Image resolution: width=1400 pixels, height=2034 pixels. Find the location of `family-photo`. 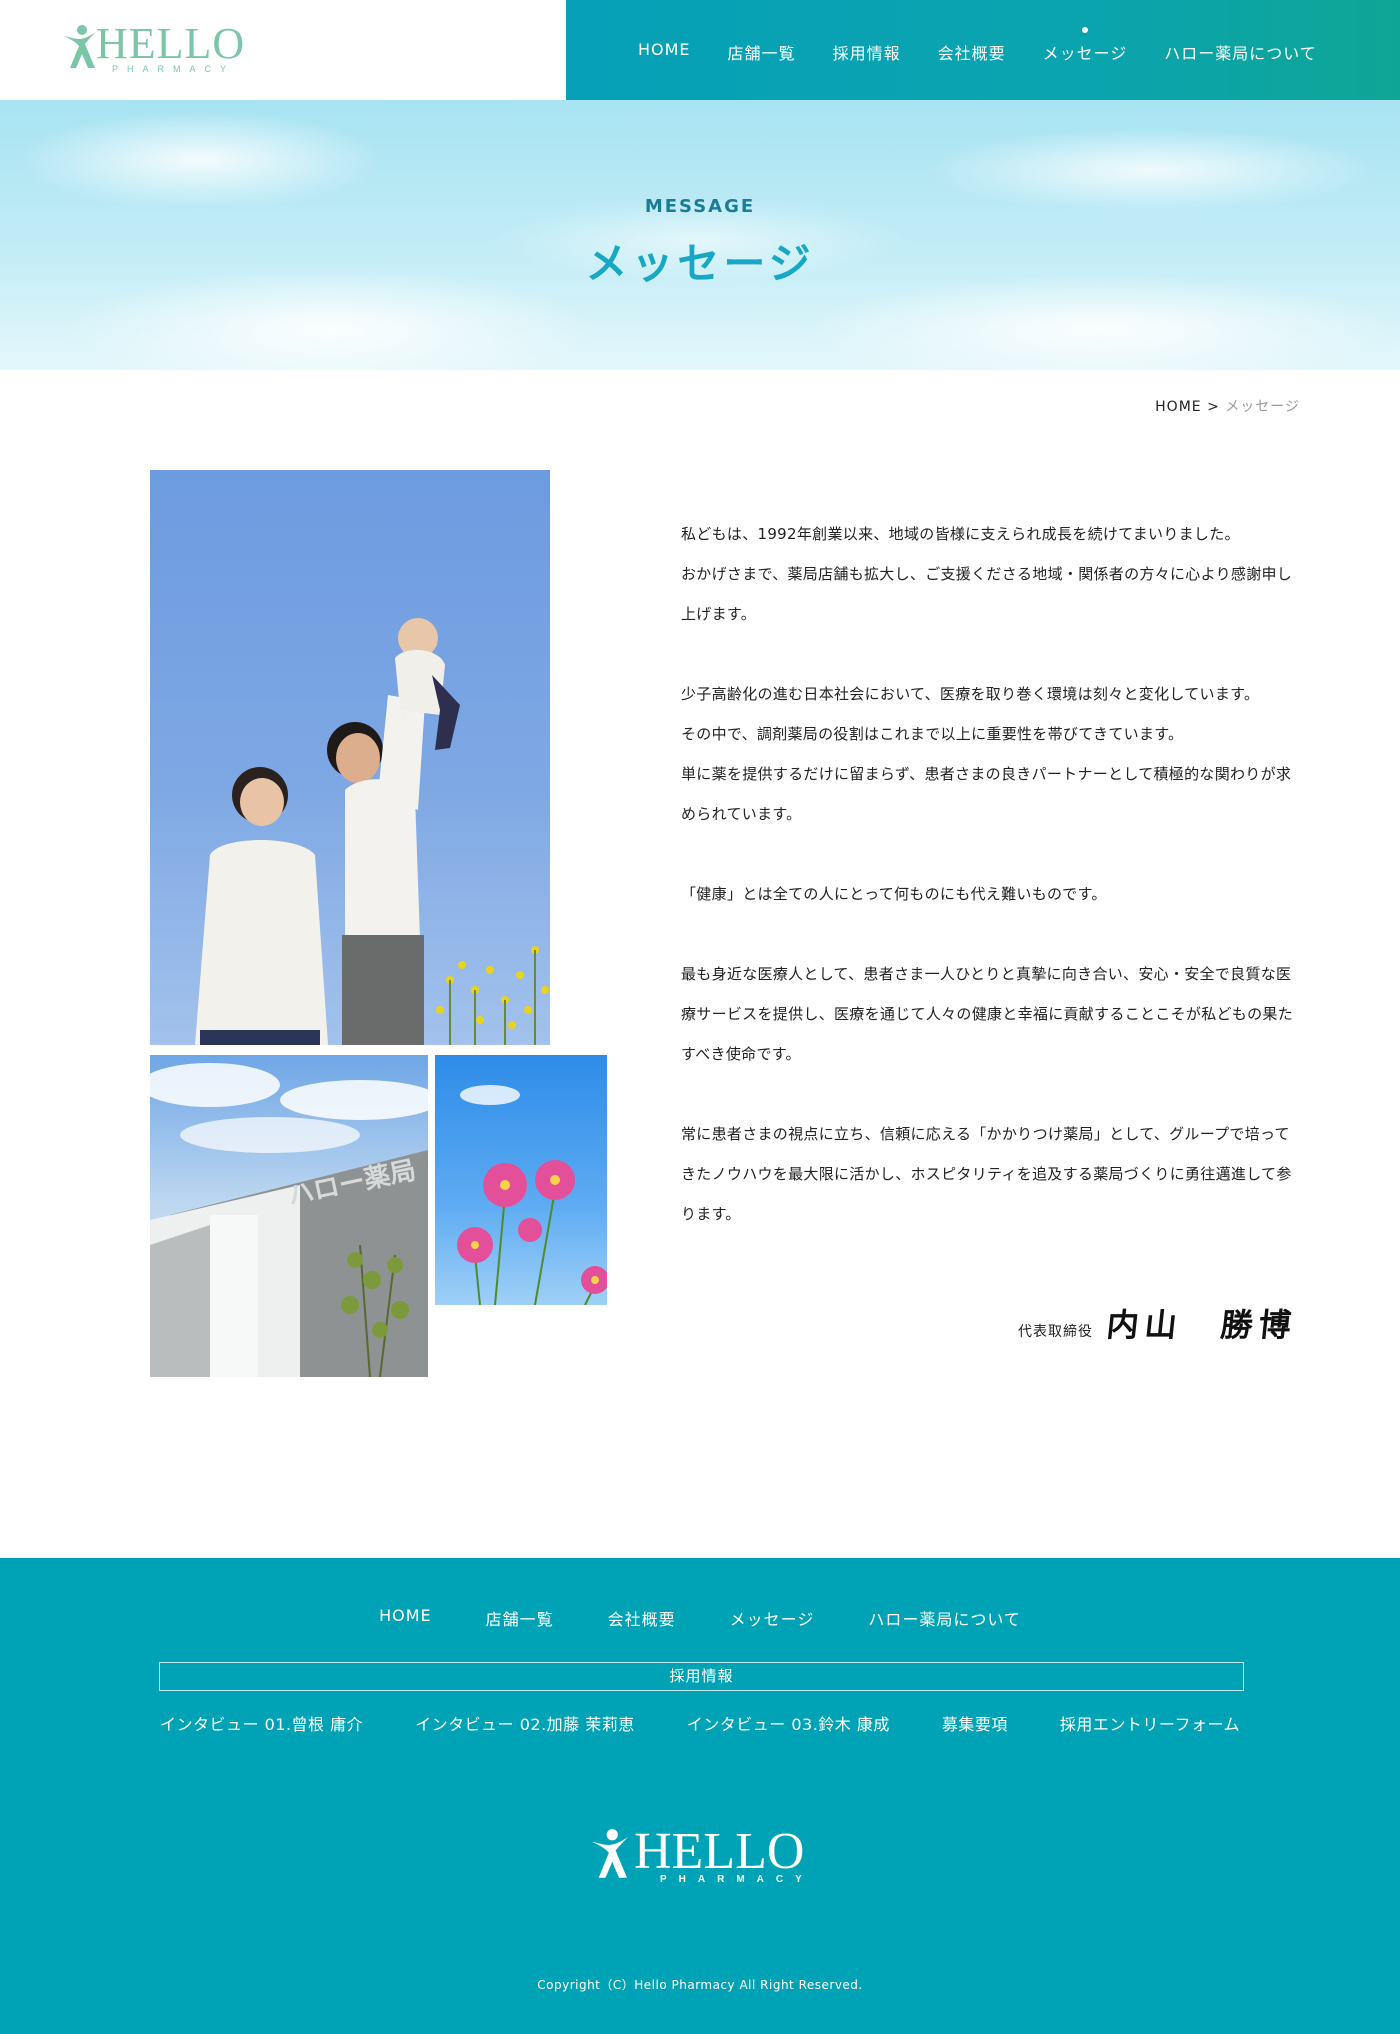

family-photo is located at coordinates (350, 757).